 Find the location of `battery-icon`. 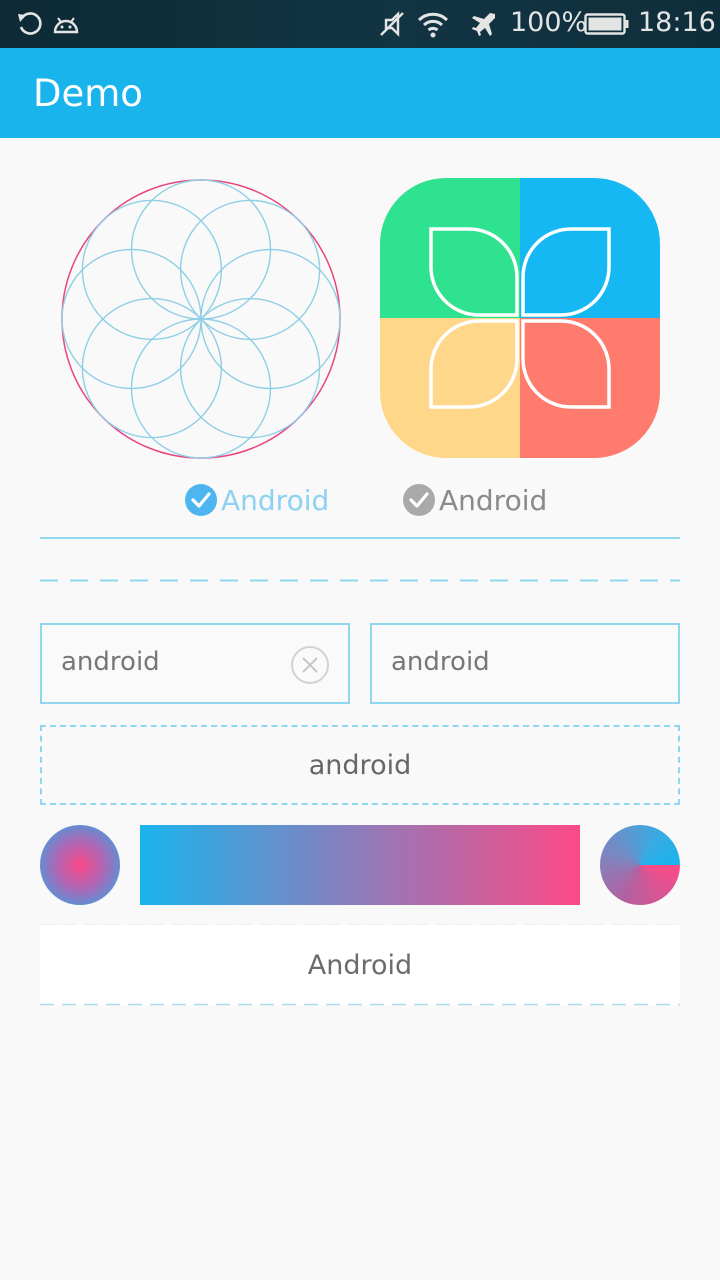

battery-icon is located at coordinates (606, 24).